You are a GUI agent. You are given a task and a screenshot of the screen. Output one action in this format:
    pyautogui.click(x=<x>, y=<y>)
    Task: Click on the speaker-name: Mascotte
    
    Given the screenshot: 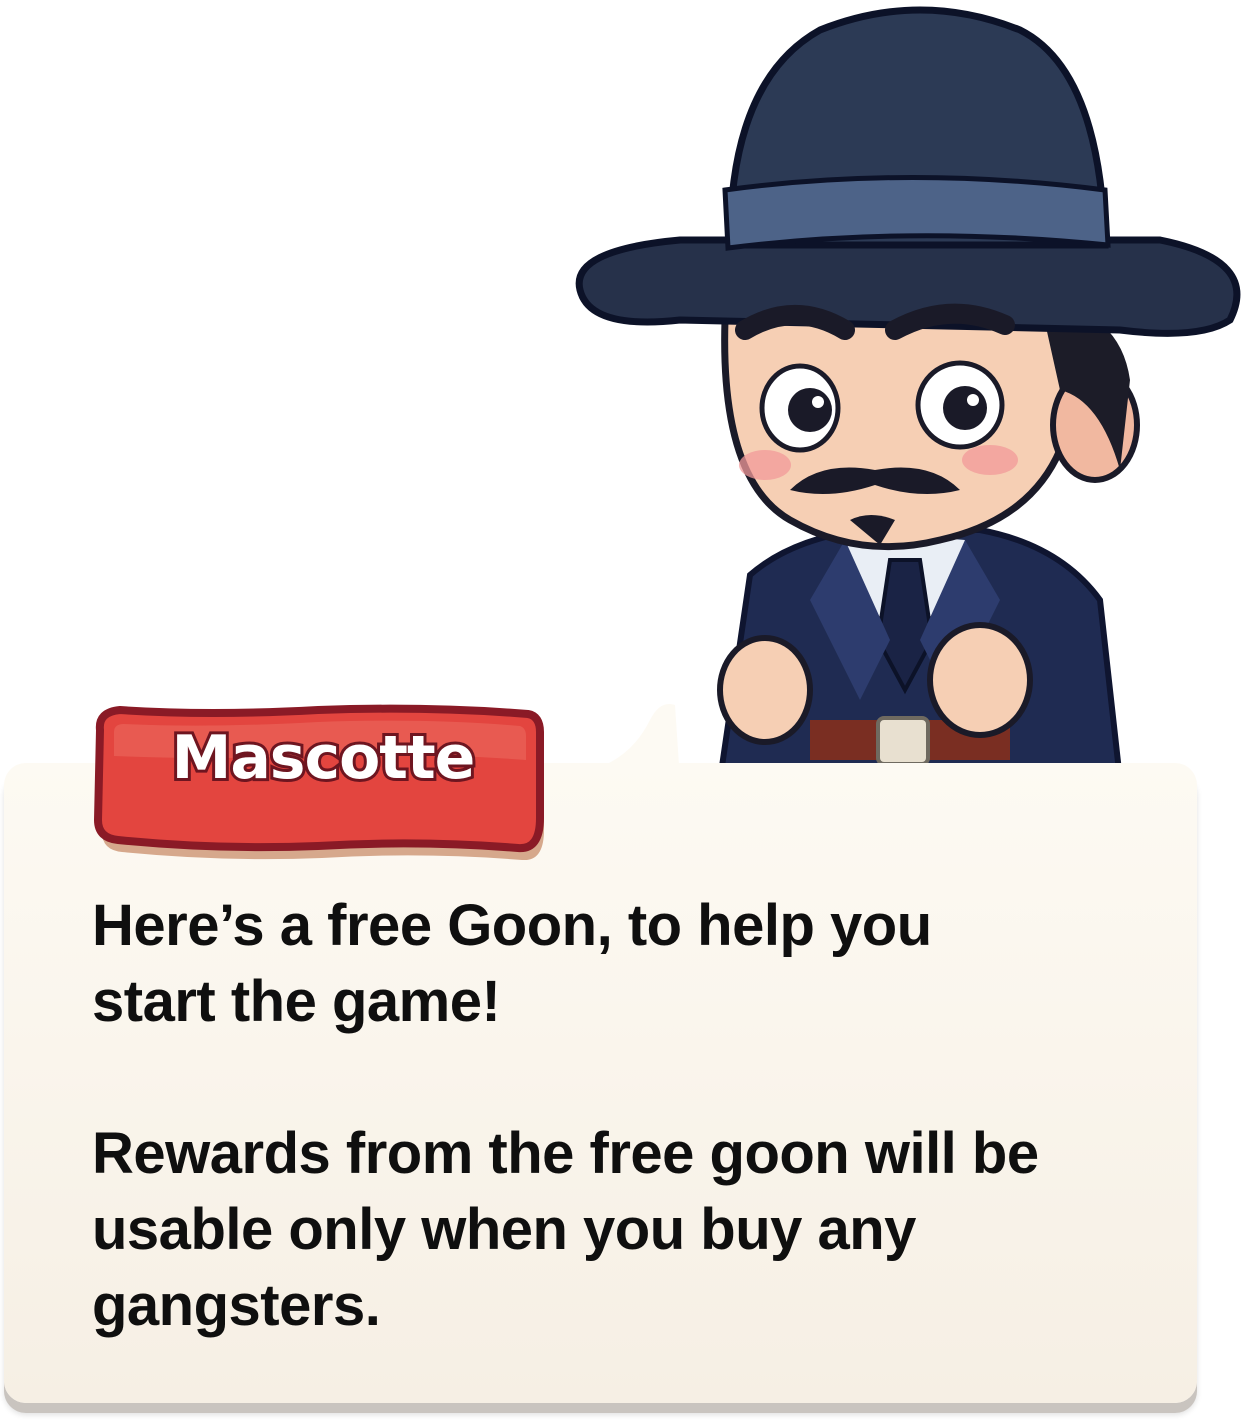 What is the action you would take?
    pyautogui.click(x=324, y=758)
    